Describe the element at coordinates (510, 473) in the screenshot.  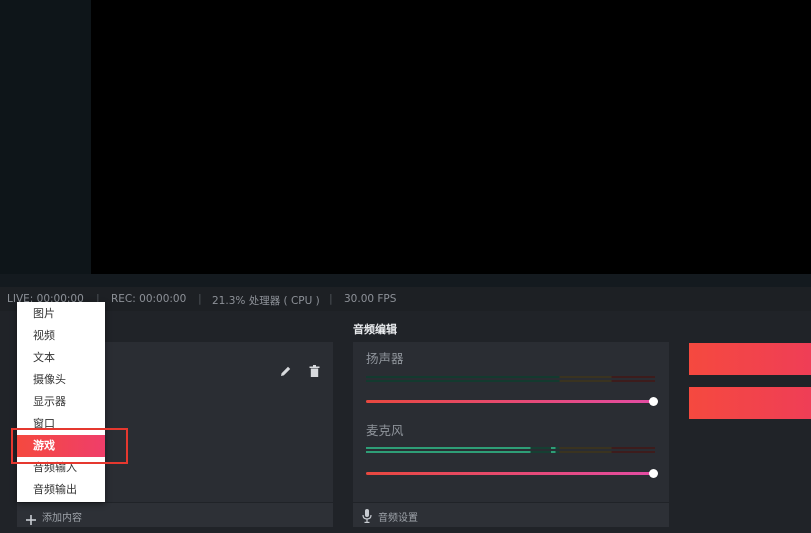
I see `mic-volume-slider` at that location.